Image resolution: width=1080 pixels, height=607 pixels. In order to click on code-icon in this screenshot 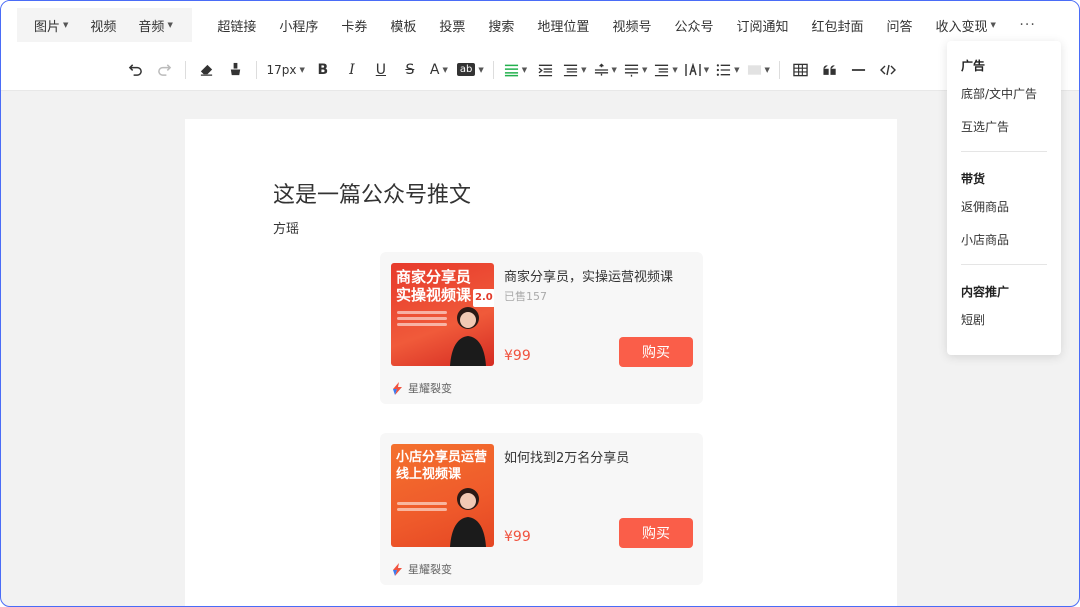, I will do `click(888, 70)`.